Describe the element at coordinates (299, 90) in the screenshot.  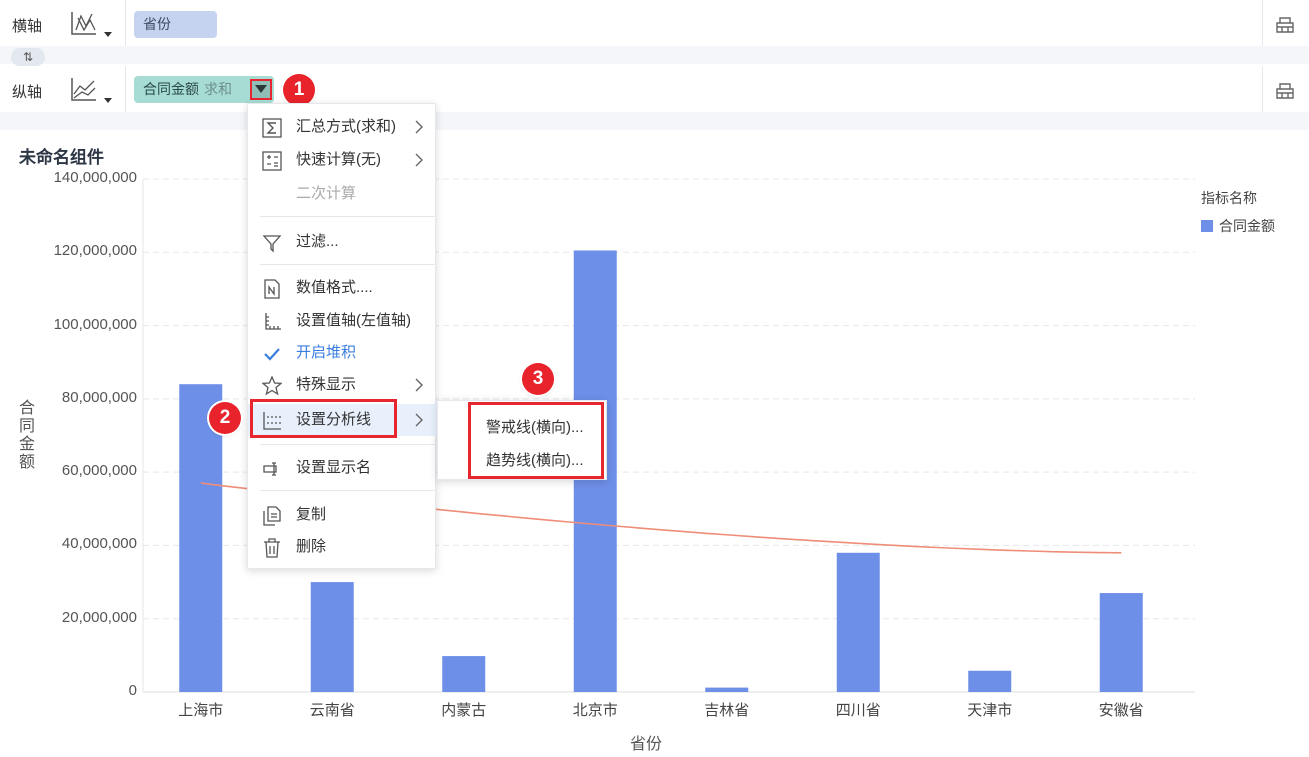
I see `step-badge-1: 1` at that location.